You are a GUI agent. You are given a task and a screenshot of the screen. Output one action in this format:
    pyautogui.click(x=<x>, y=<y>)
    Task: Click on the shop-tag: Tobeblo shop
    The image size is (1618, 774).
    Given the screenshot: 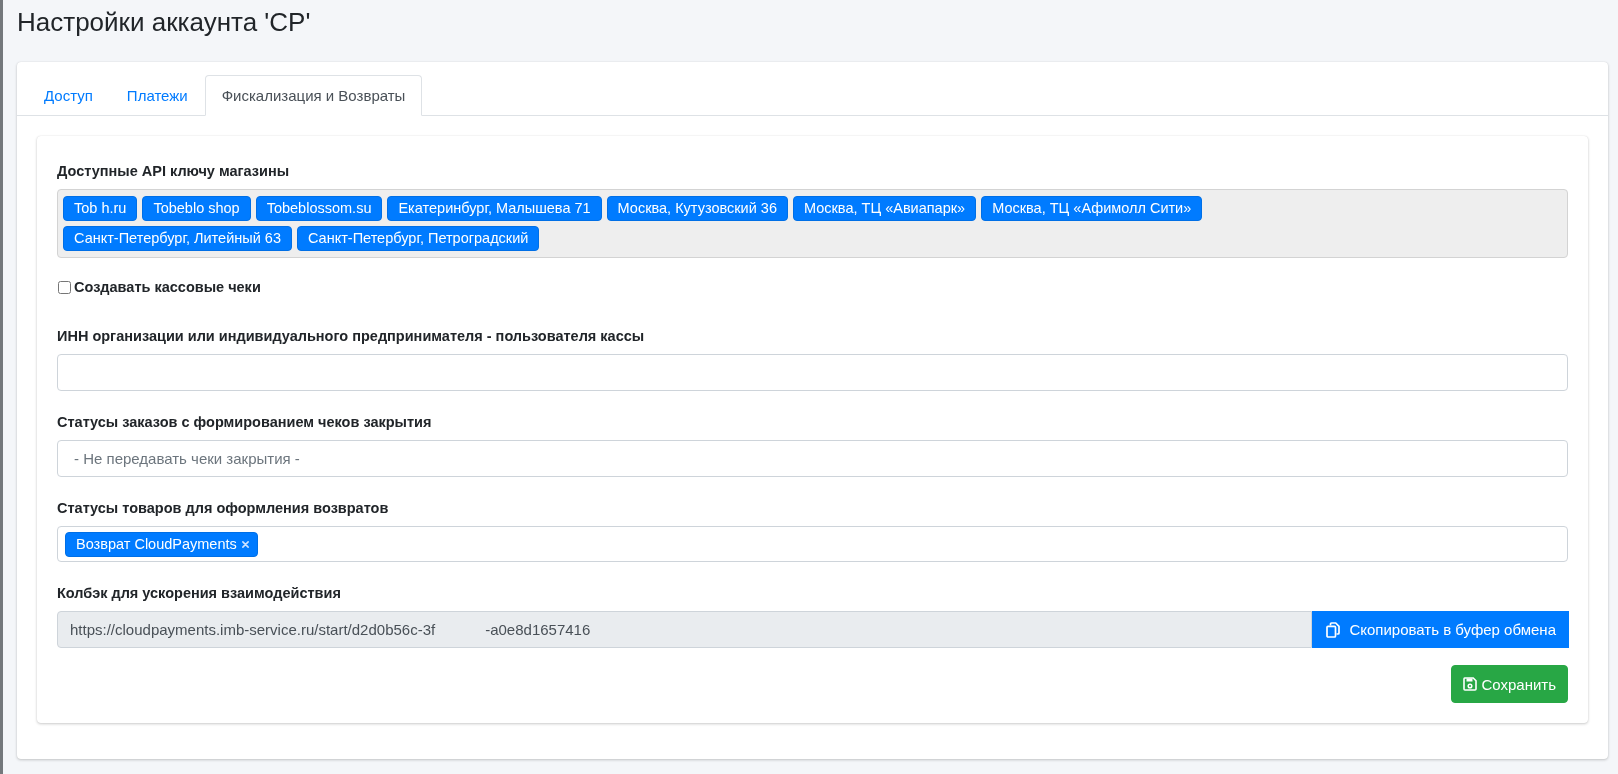 What is the action you would take?
    pyautogui.click(x=196, y=208)
    